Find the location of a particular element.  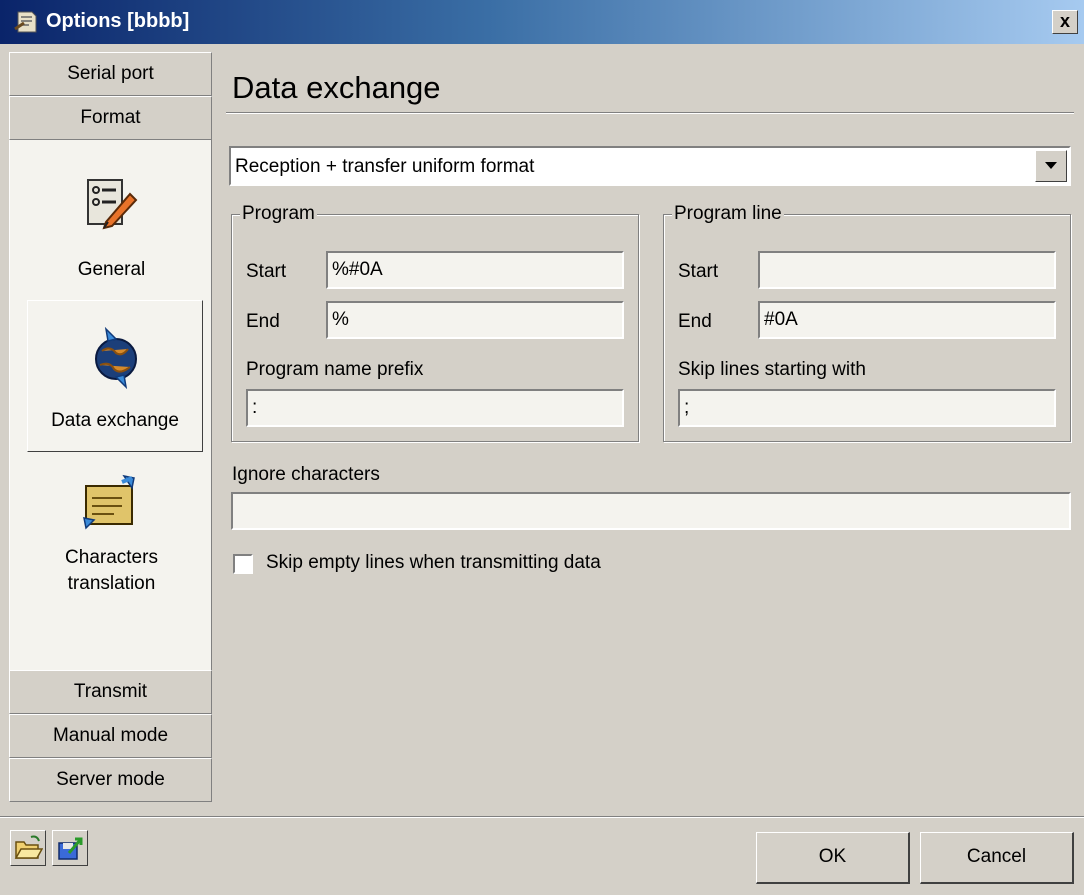

program-prefix-label: Program name prefix is located at coordinates (335, 369).